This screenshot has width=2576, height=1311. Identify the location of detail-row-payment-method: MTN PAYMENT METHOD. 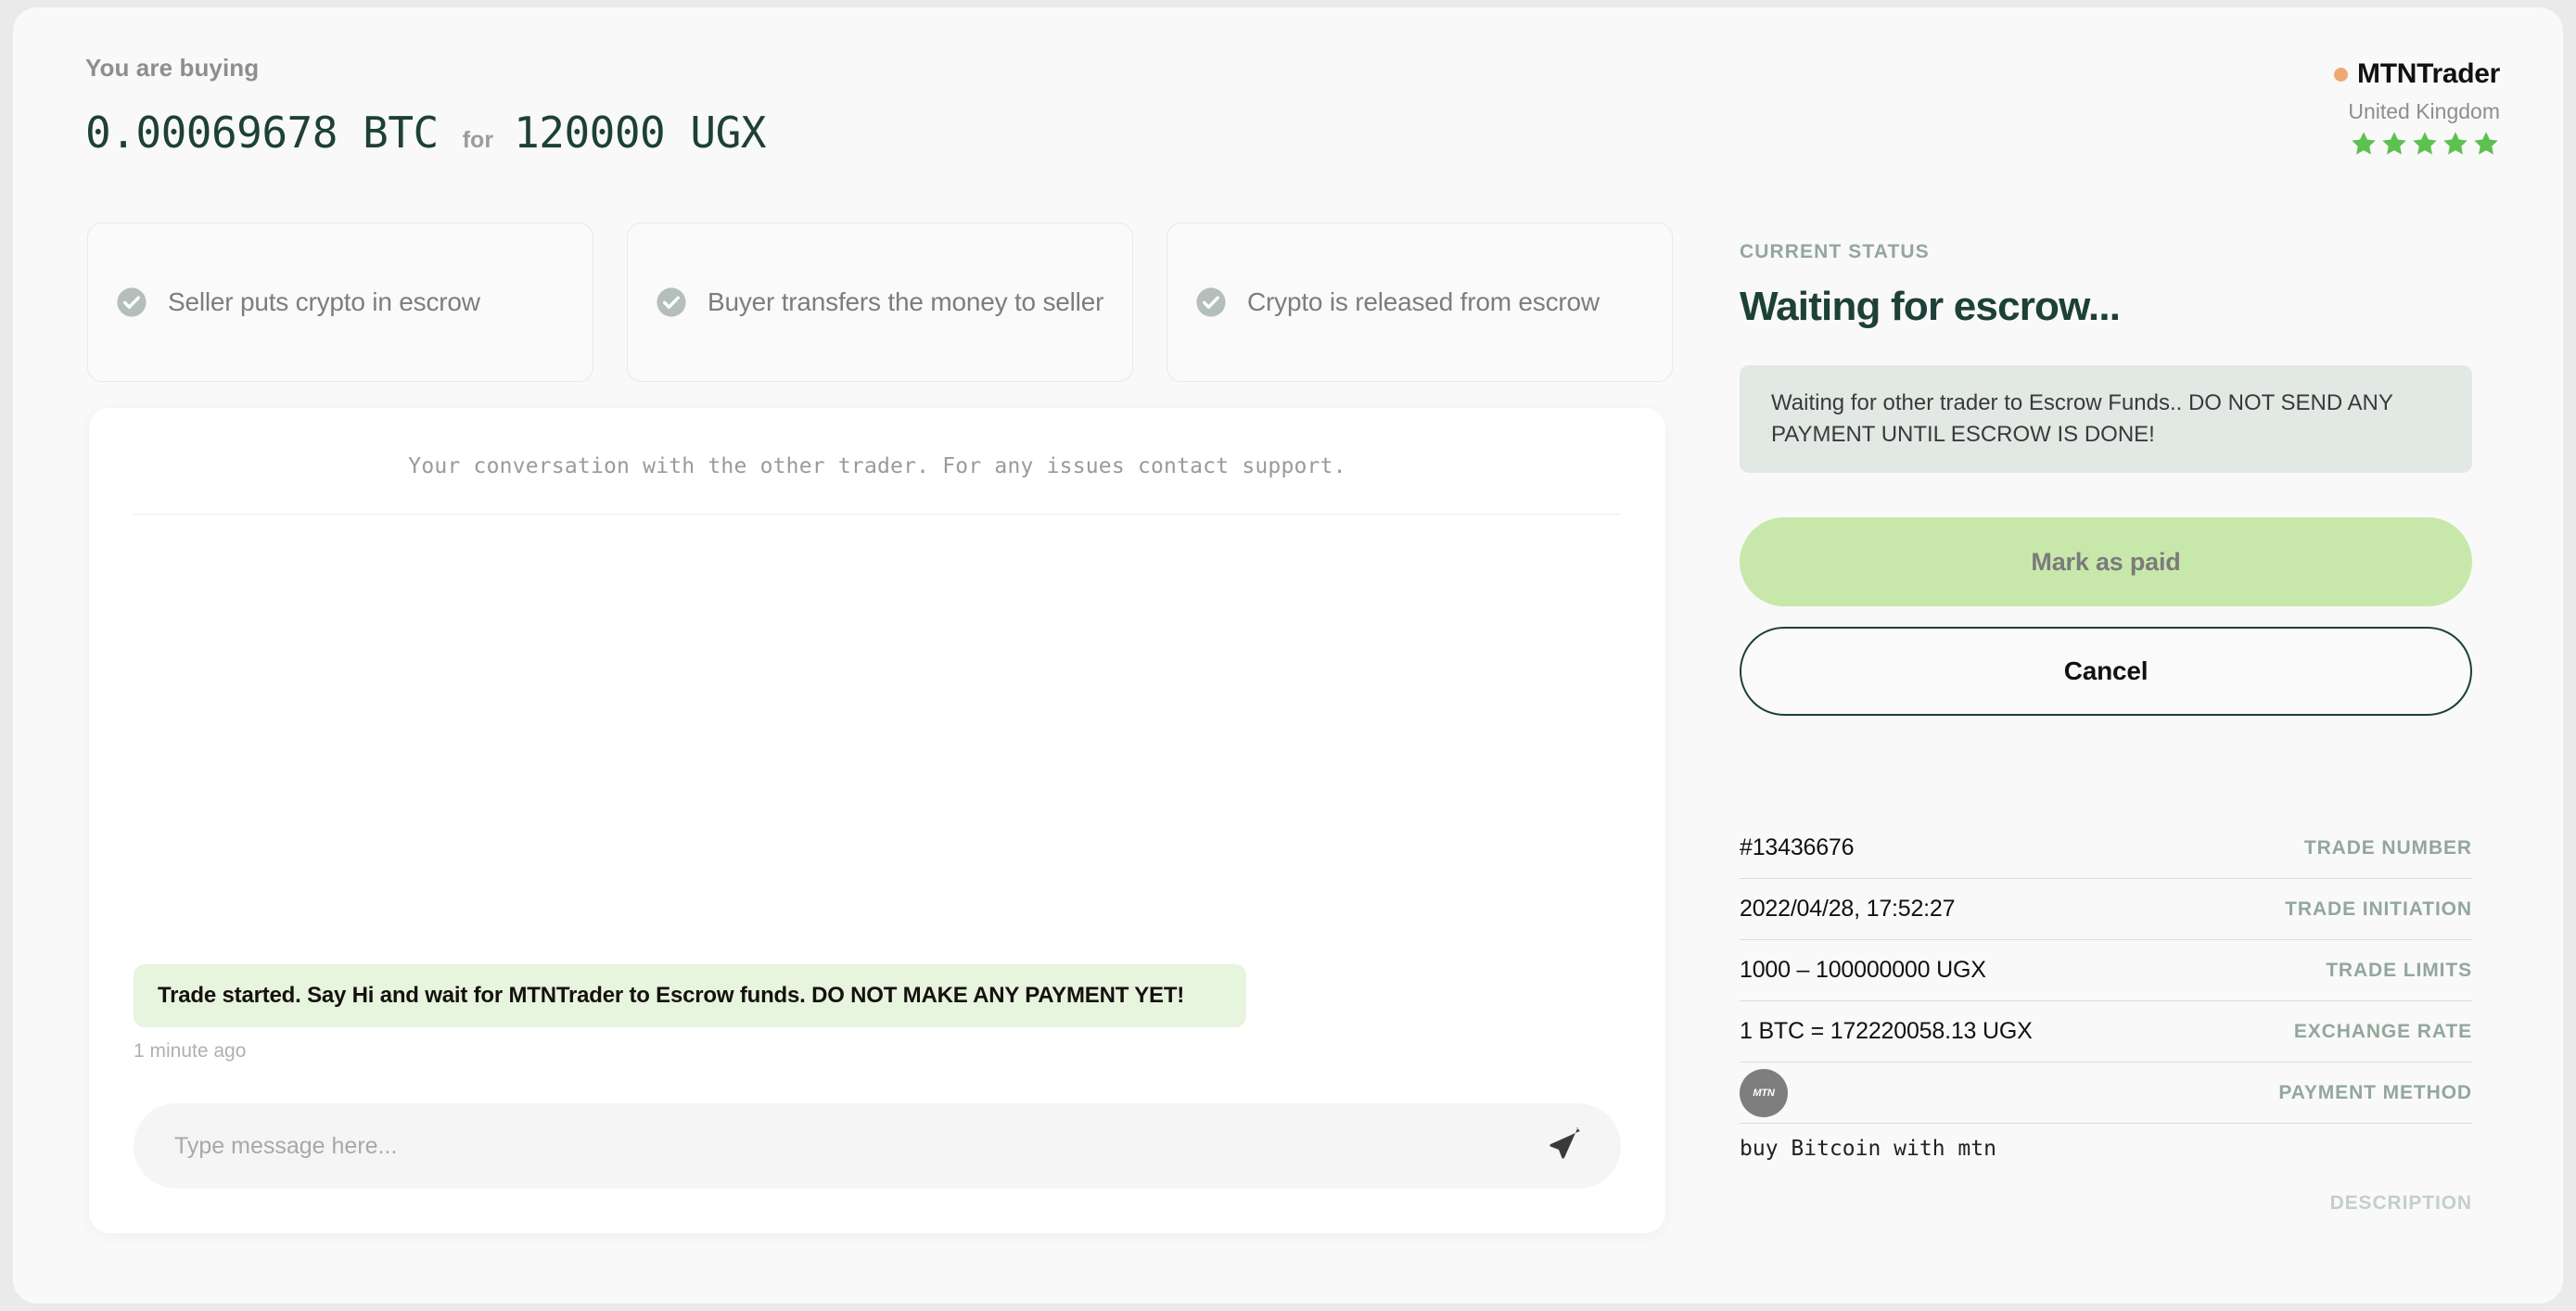
(2106, 1094).